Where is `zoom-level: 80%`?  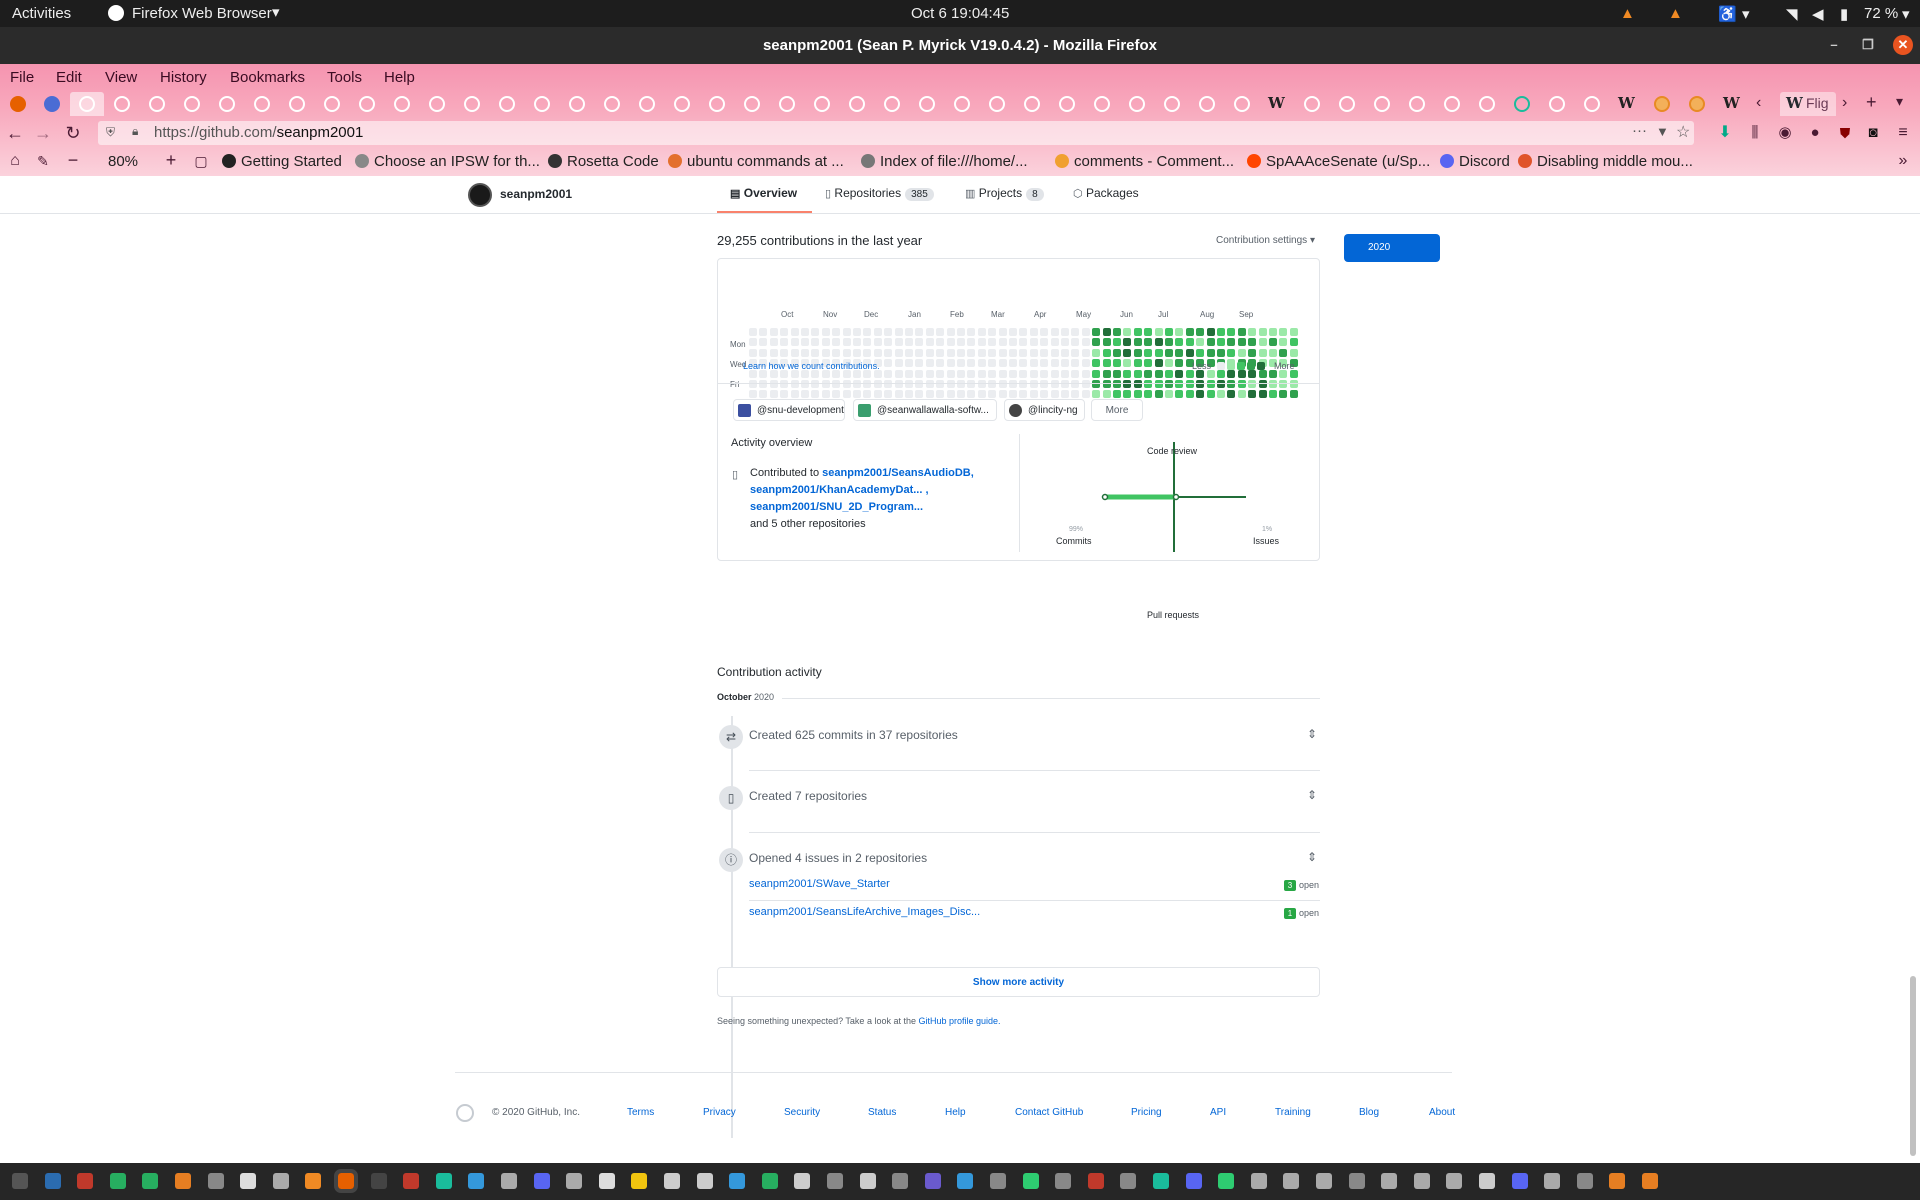
zoom-level: 80% is located at coordinates (123, 161).